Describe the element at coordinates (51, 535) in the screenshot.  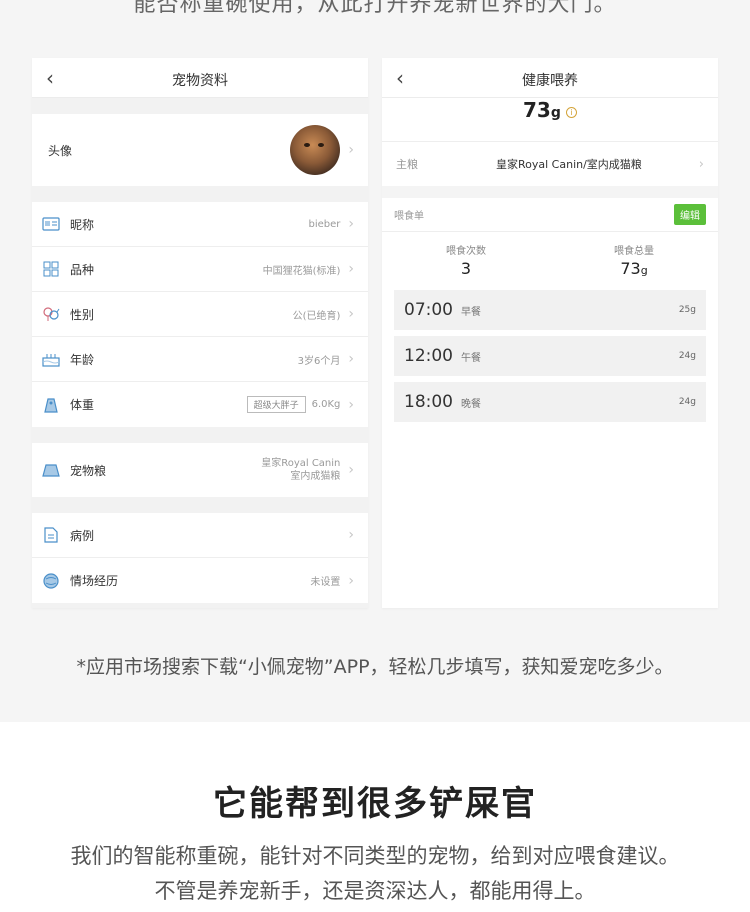
I see `document-icon` at that location.